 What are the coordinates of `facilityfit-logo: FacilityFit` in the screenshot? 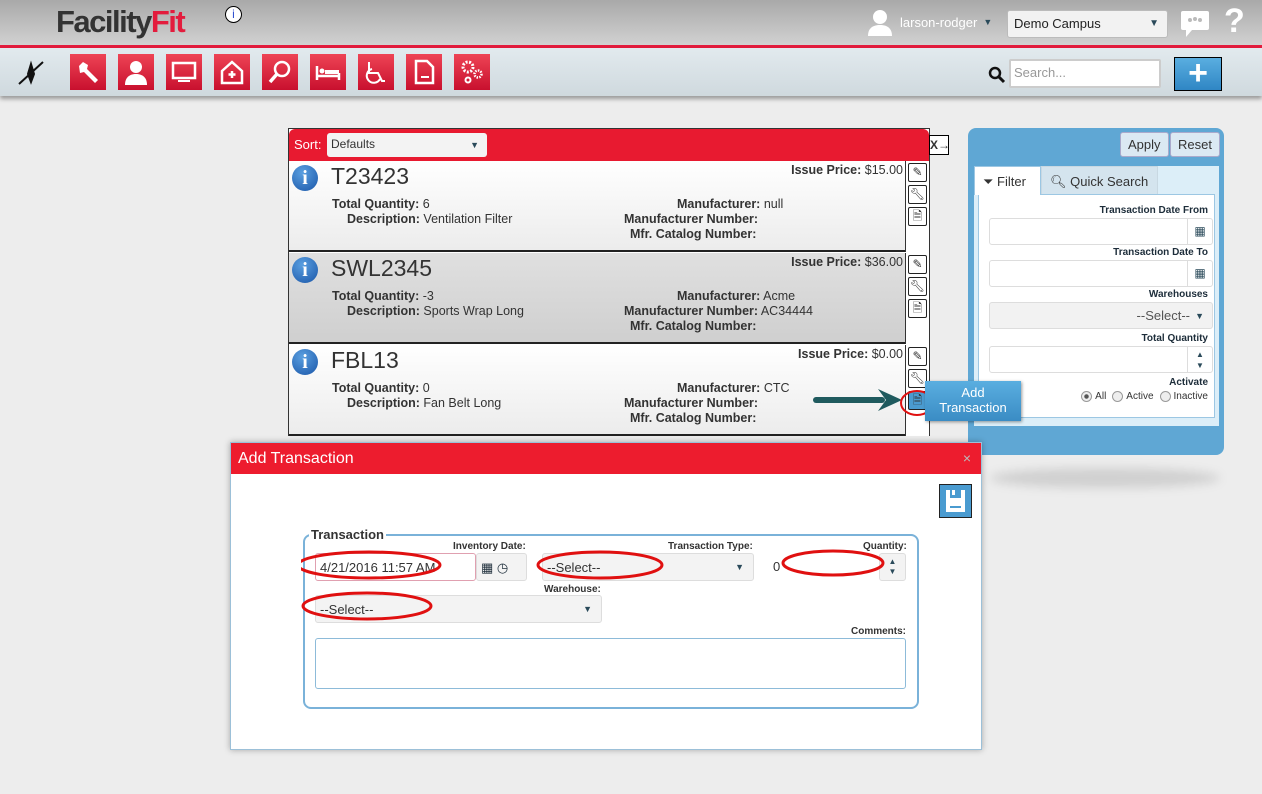 It's located at (121, 22).